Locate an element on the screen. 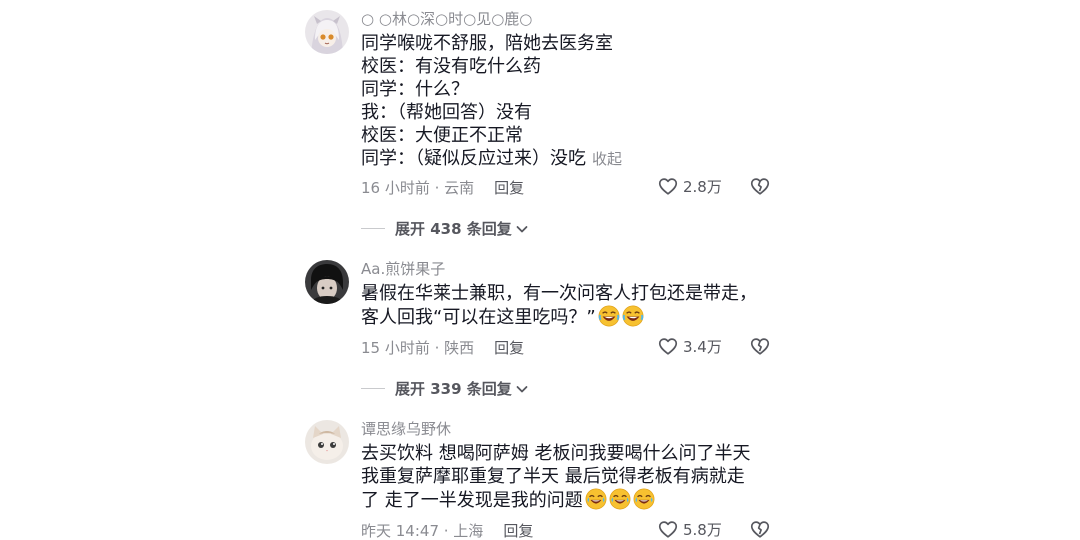 This screenshot has height=540, width=1080. time-location: 昨天 14:47 · 上海 is located at coordinates (422, 531).